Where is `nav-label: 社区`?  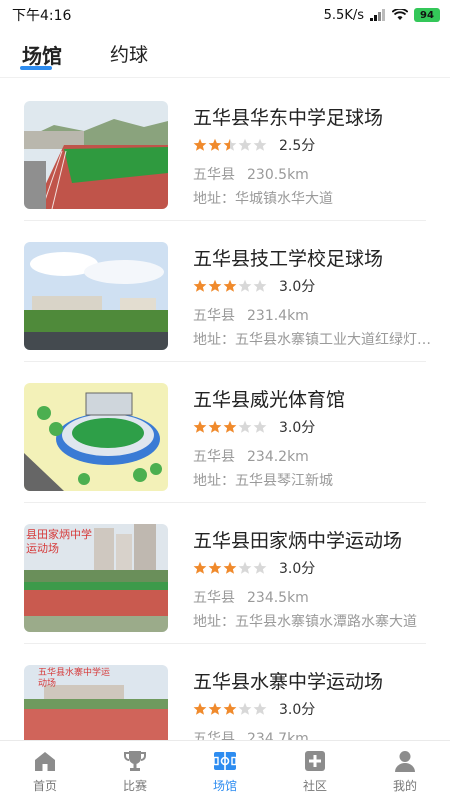 nav-label: 社区 is located at coordinates (314, 786).